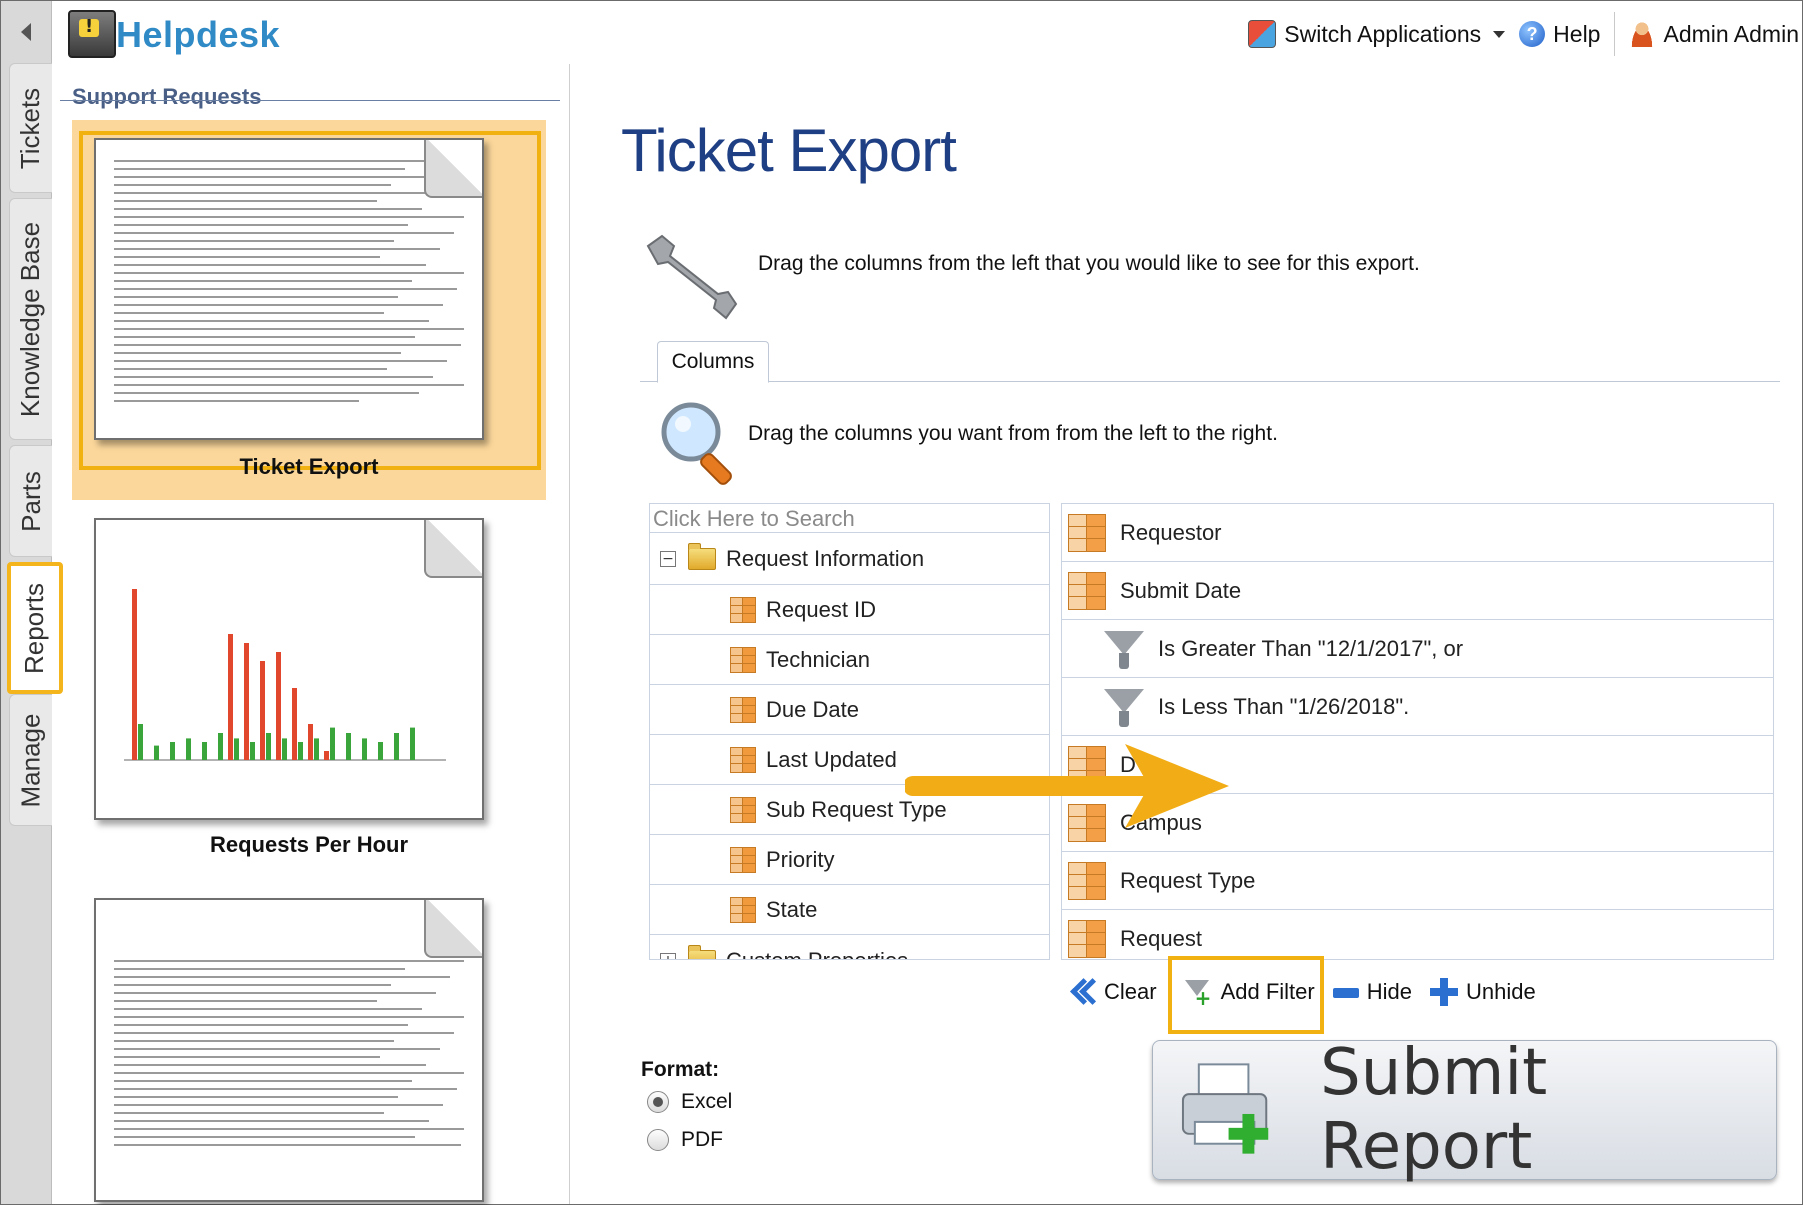 The height and width of the screenshot is (1205, 1803). What do you see at coordinates (30, 319) in the screenshot?
I see `tab-knowledge-base: Knowledge Base` at bounding box center [30, 319].